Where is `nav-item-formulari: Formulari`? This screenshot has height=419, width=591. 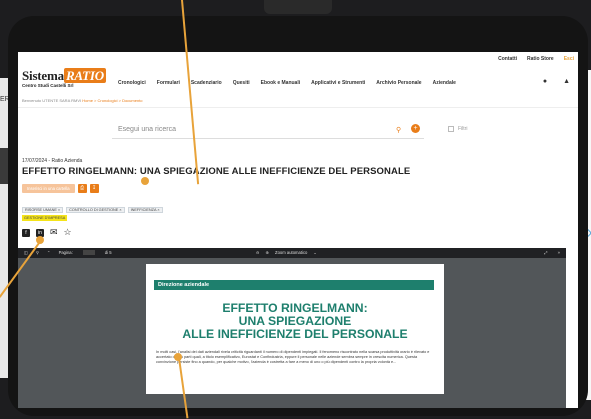 nav-item-formulari: Formulari is located at coordinates (168, 83).